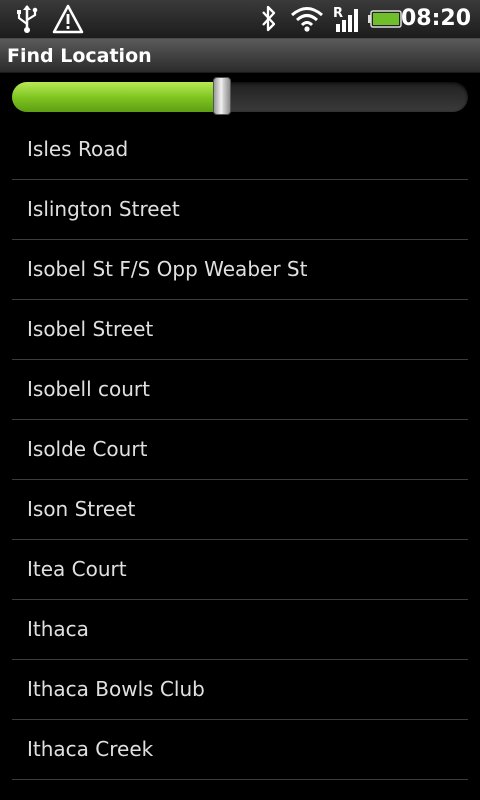 This screenshot has width=480, height=800. I want to click on list-item: Ithaca Bowls Club, so click(240, 690).